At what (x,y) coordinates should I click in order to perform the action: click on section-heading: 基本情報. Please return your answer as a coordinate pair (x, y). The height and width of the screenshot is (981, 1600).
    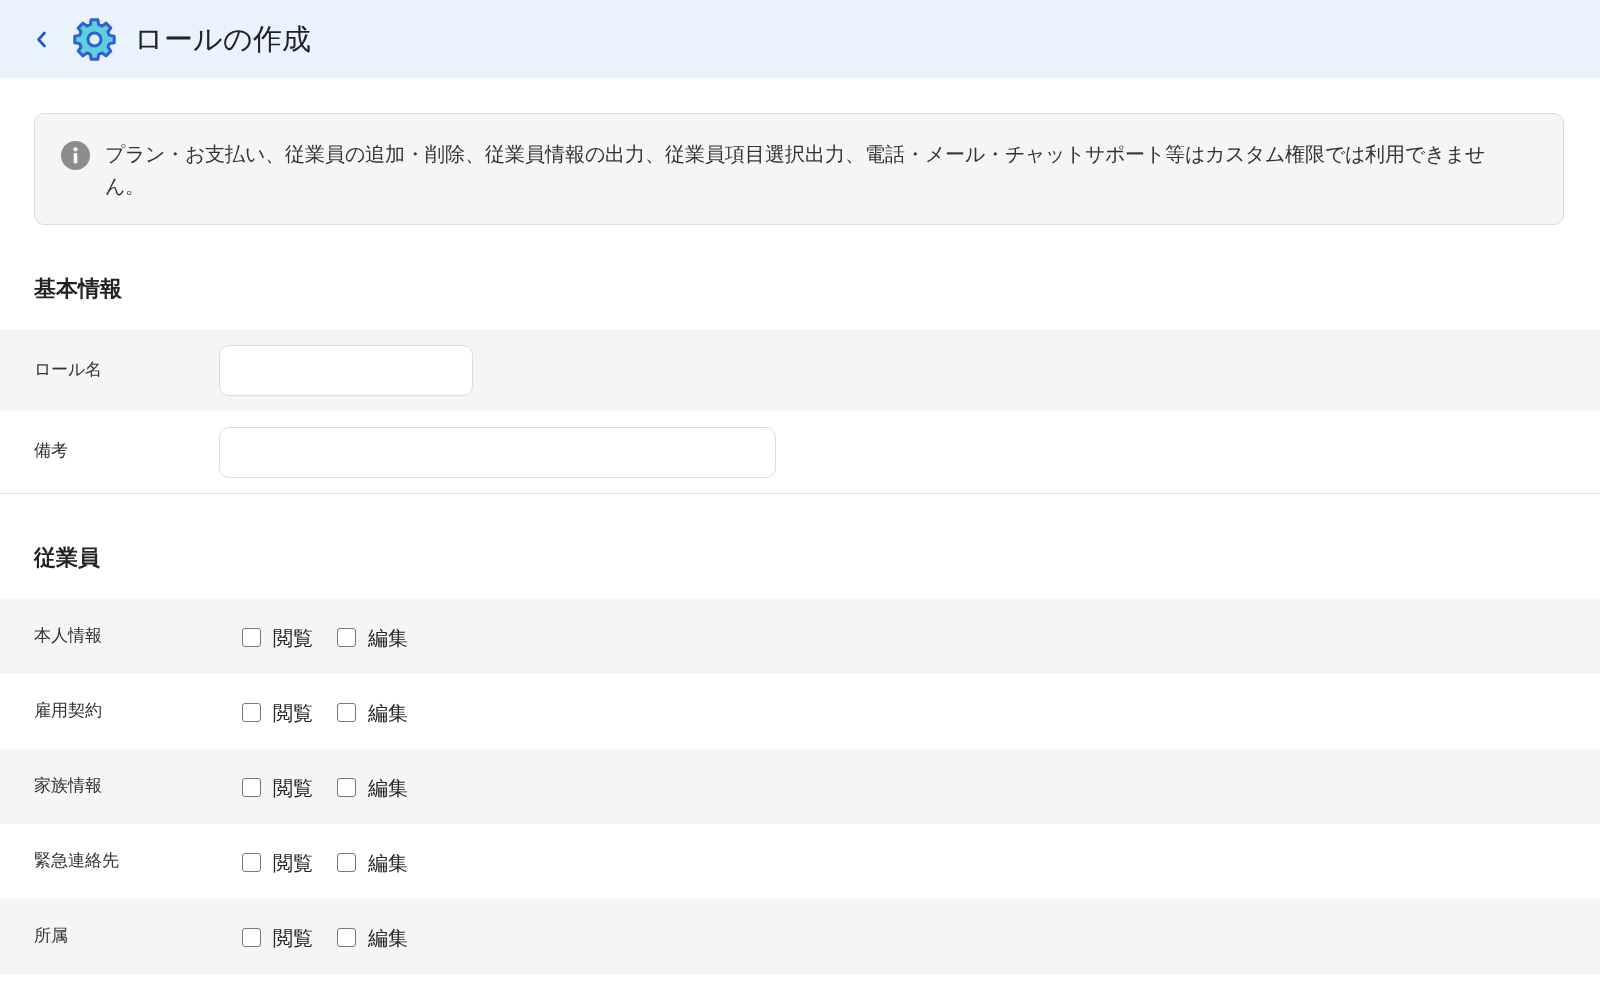
    Looking at the image, I should click on (78, 288).